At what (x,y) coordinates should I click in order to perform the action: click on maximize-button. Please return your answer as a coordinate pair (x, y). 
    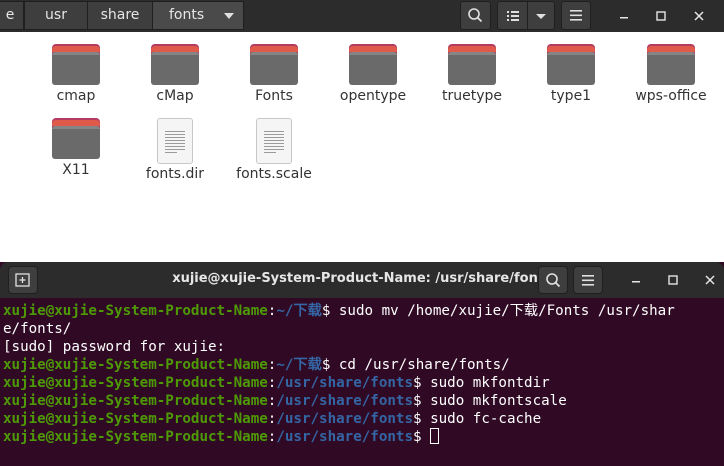
    Looking at the image, I should click on (661, 16).